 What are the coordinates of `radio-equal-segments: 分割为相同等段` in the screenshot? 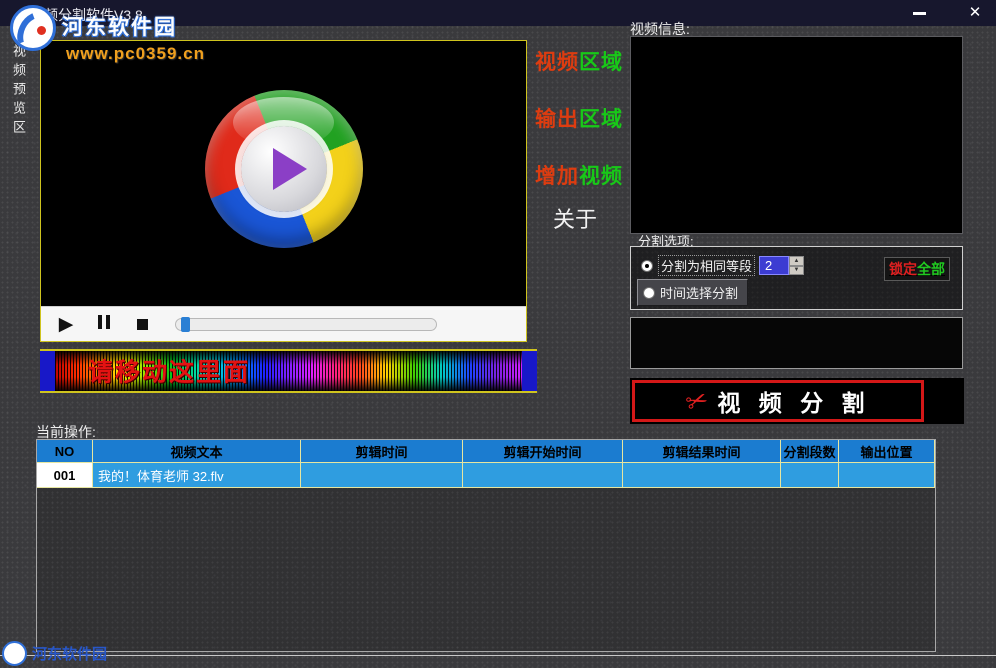 It's located at (698, 265).